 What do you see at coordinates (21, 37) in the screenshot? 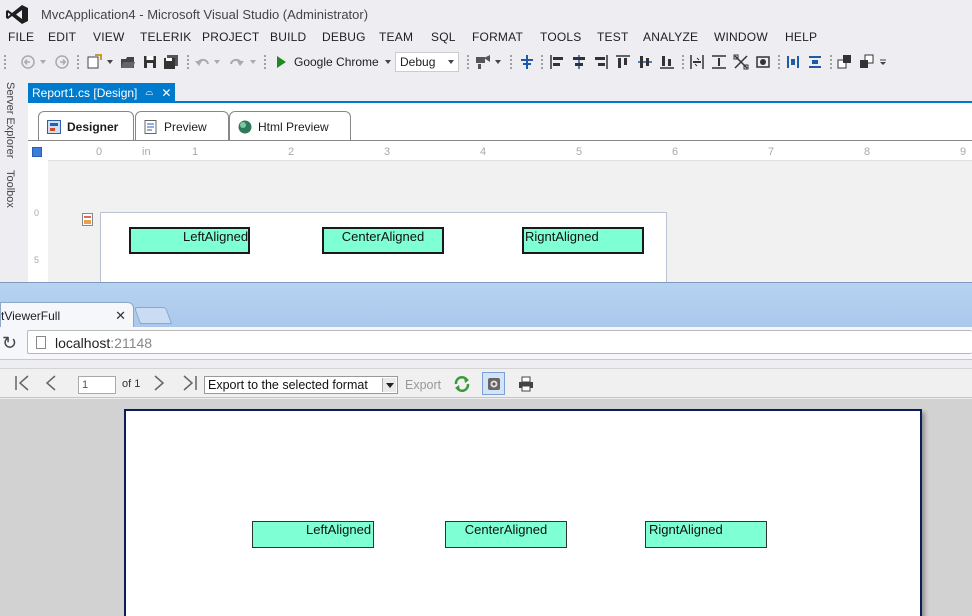
I see `menu-file: FILE` at bounding box center [21, 37].